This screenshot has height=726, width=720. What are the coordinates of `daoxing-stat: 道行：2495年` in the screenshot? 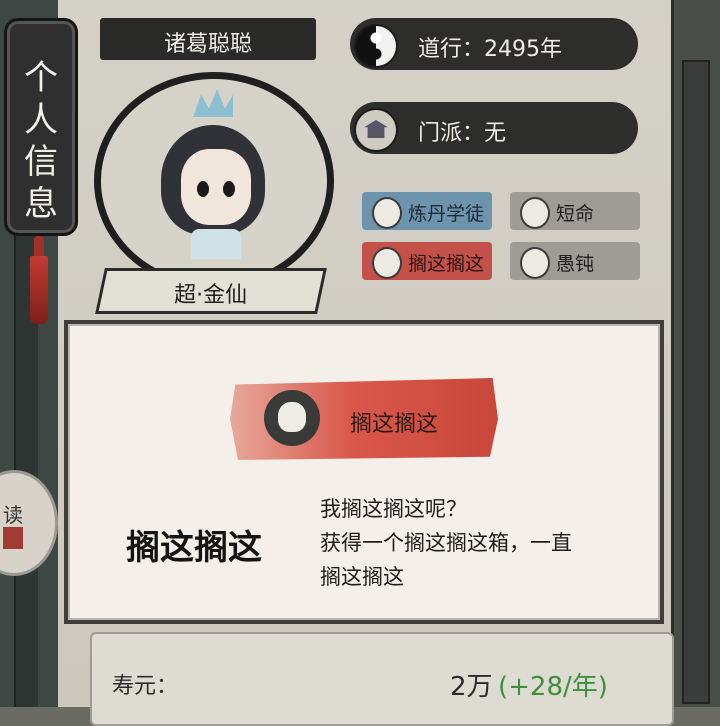 It's located at (494, 44).